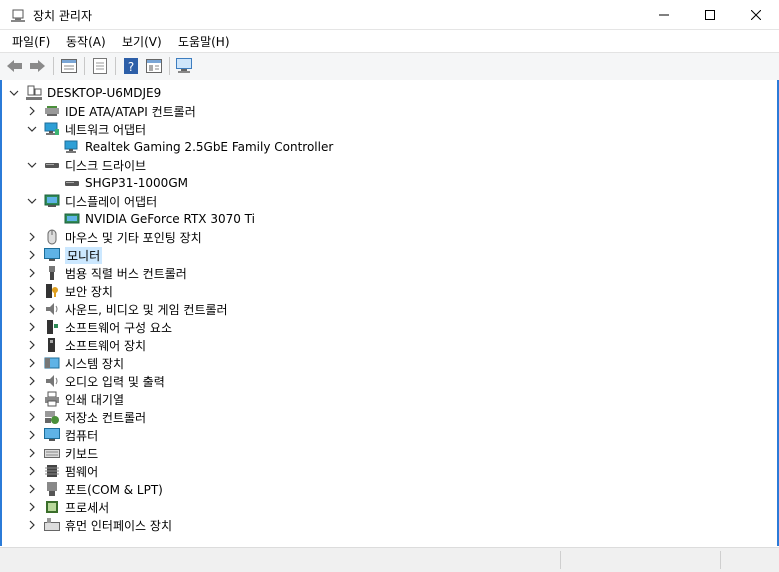 This screenshot has width=779, height=572. I want to click on processor-icon, so click(52, 507).